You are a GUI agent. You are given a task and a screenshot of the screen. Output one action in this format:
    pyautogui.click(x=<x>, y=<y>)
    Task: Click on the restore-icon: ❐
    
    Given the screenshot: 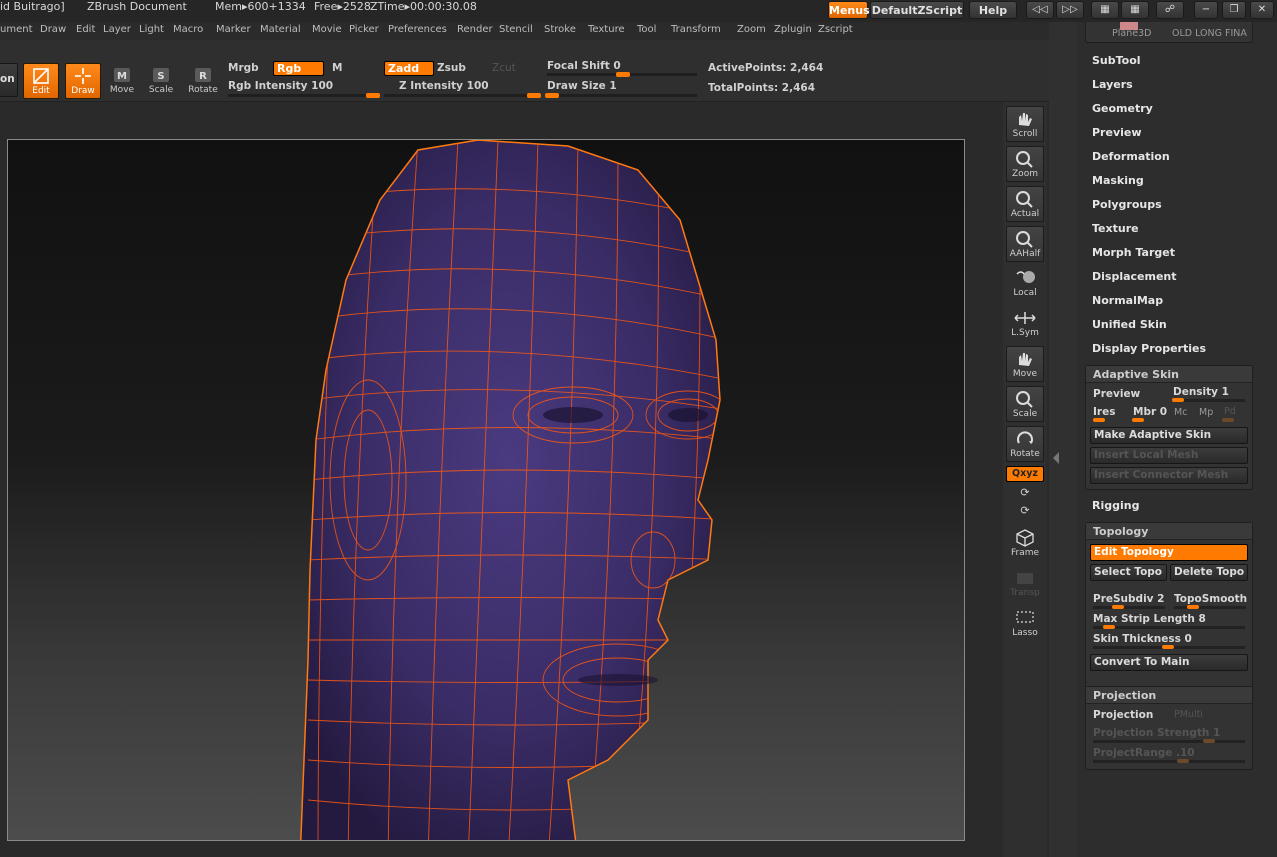 What is the action you would take?
    pyautogui.click(x=1234, y=10)
    